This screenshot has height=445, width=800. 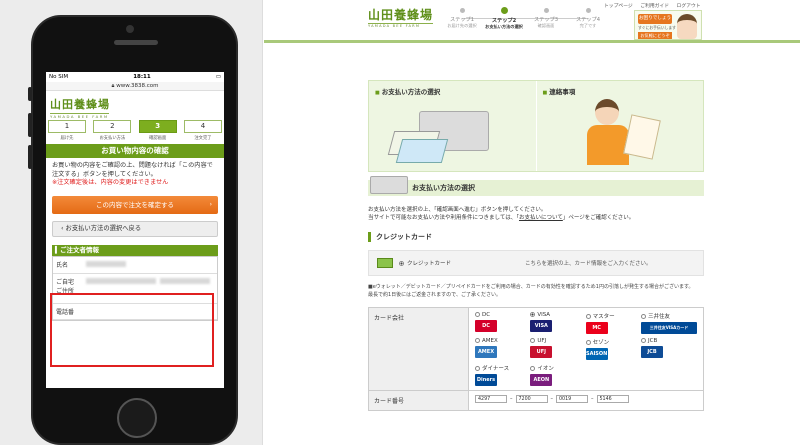 I want to click on mute-switch, so click(x=30, y=94).